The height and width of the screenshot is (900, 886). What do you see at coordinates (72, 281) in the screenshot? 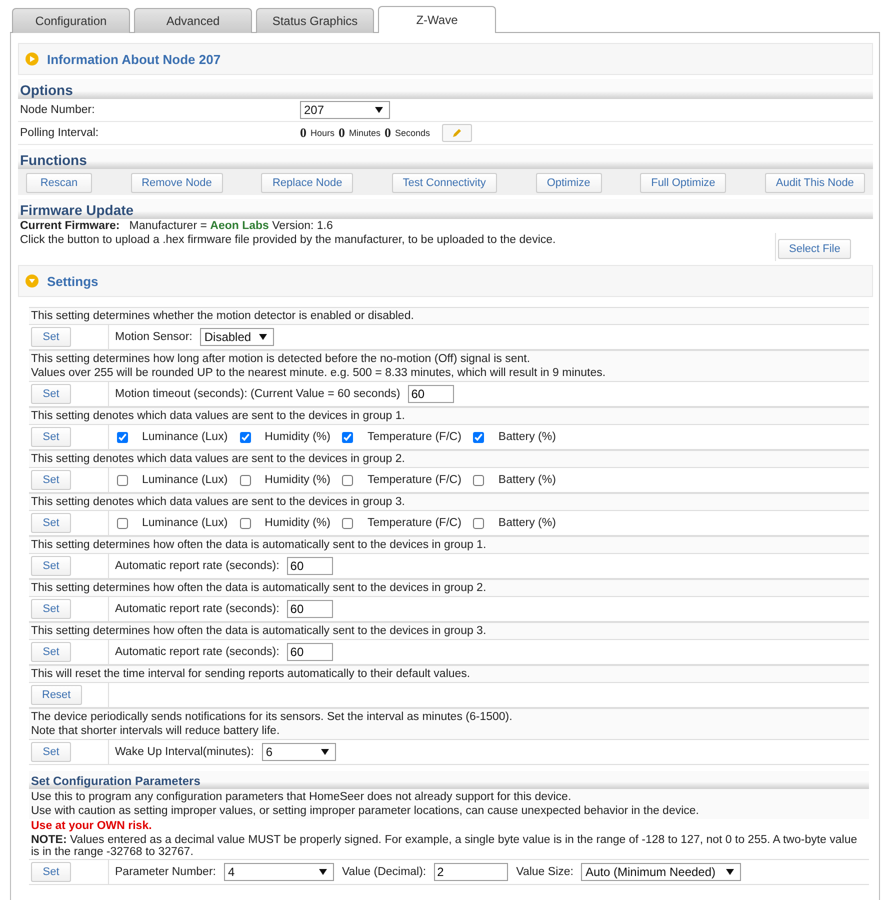
I see `panel-title: Settings` at bounding box center [72, 281].